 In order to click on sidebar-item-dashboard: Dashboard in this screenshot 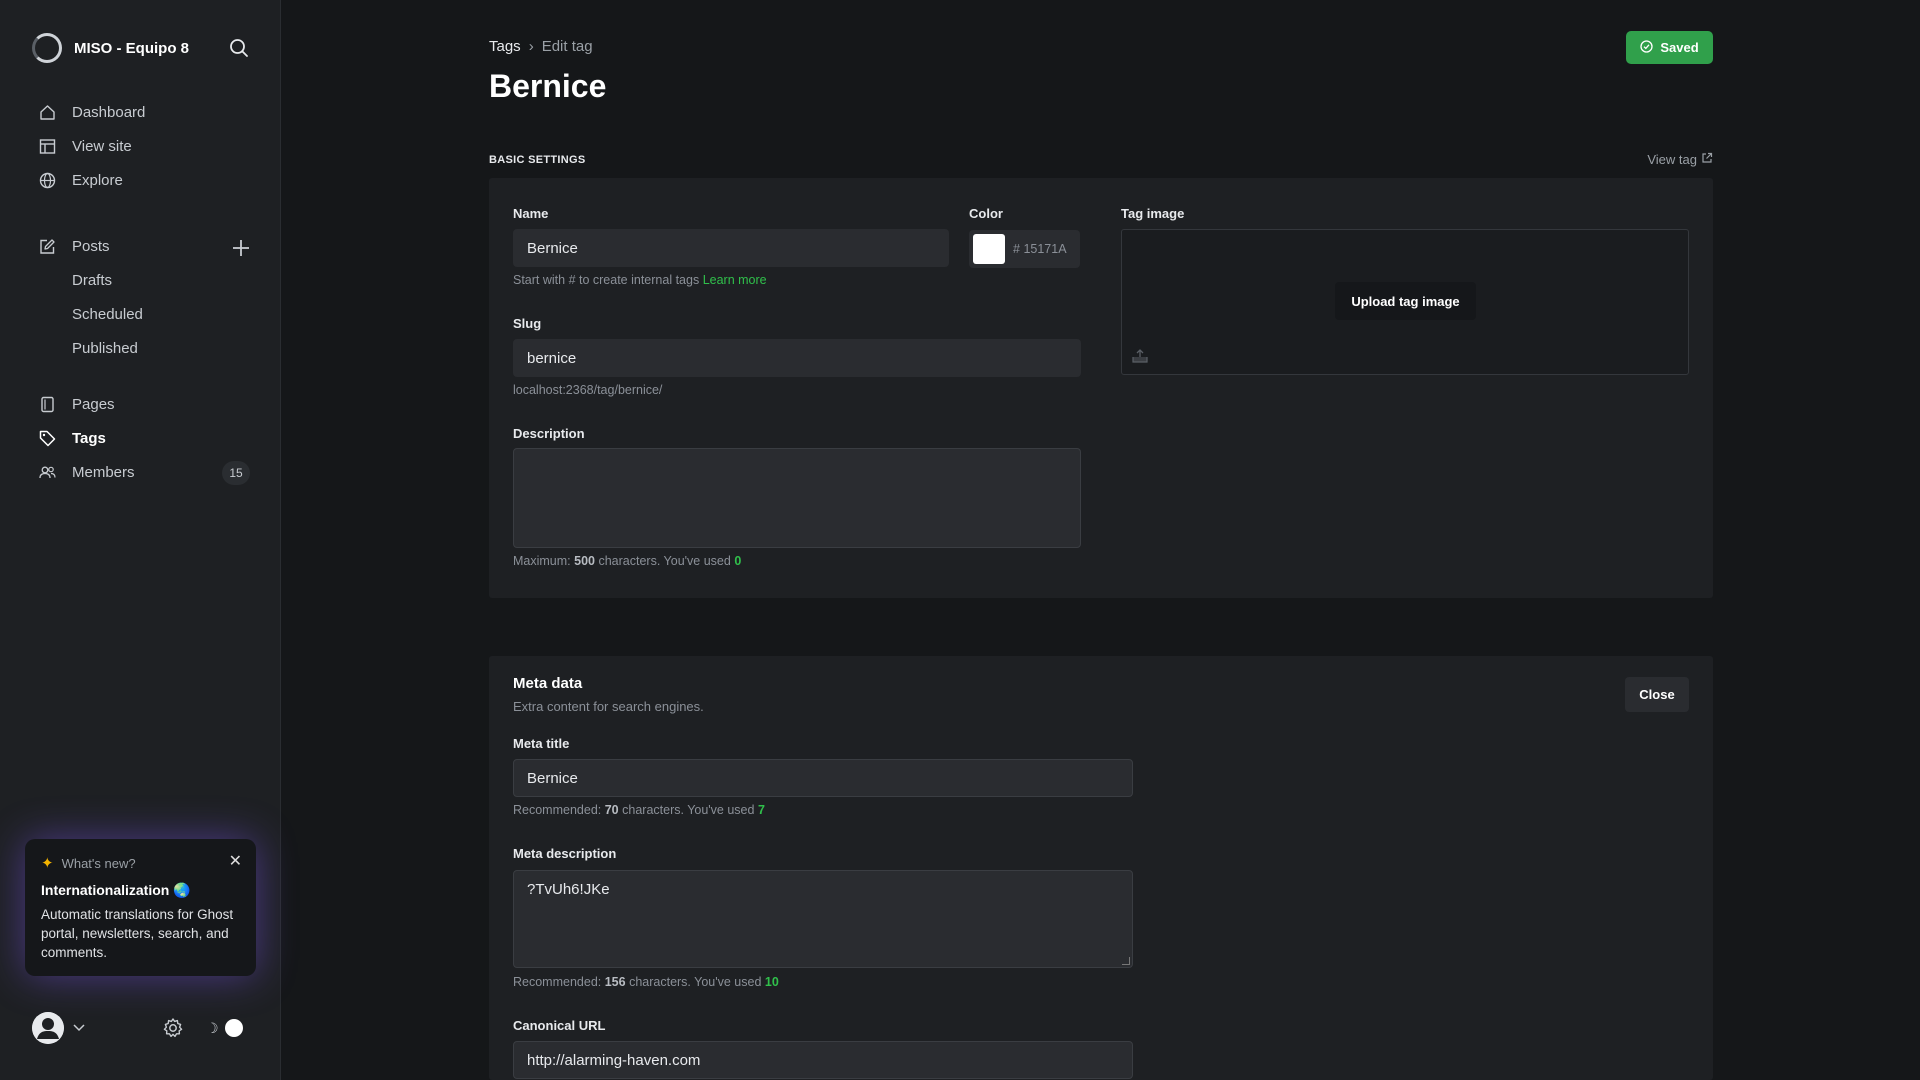, I will do `click(91, 112)`.